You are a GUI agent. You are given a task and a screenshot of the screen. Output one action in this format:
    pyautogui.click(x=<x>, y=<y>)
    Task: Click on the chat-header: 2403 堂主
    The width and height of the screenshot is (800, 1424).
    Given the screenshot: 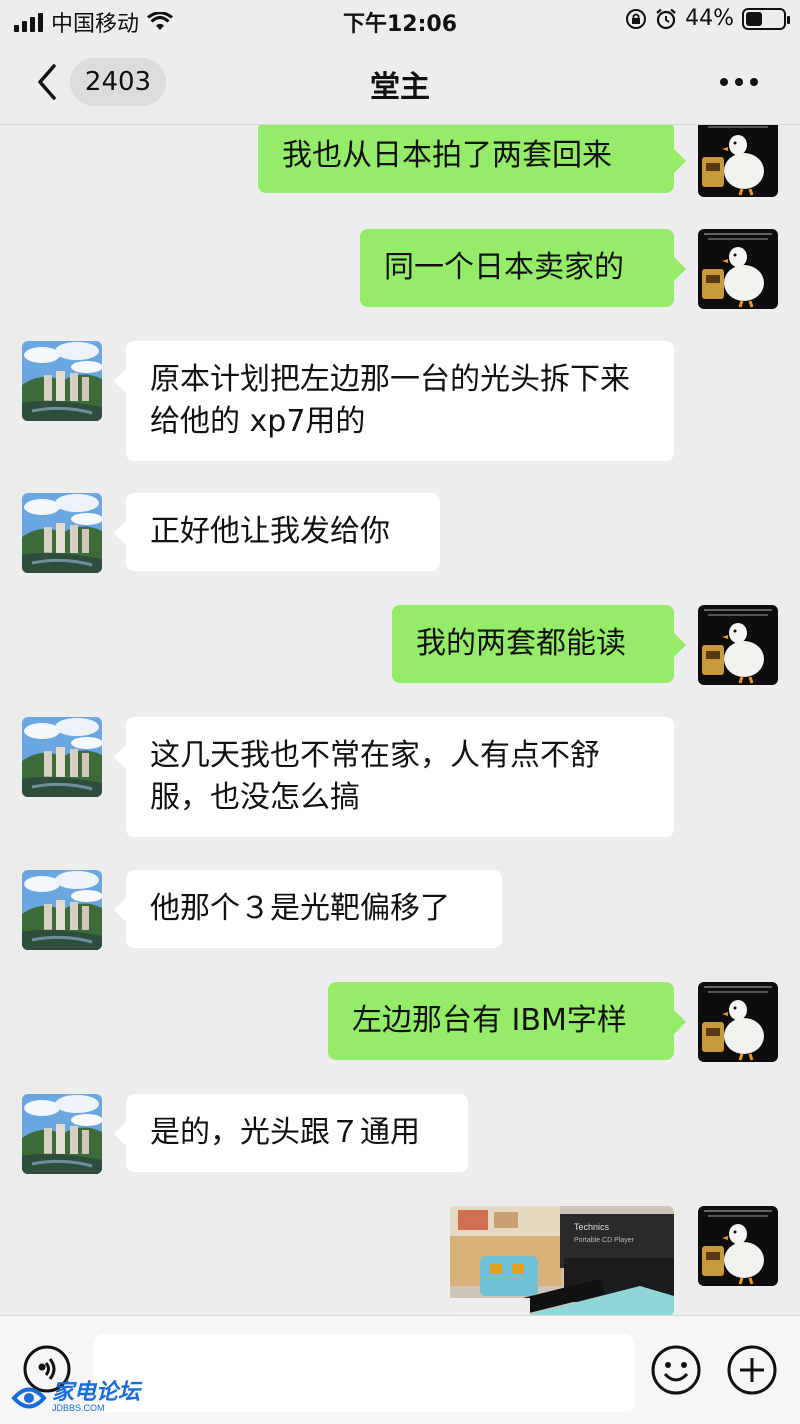 What is the action you would take?
    pyautogui.click(x=400, y=82)
    